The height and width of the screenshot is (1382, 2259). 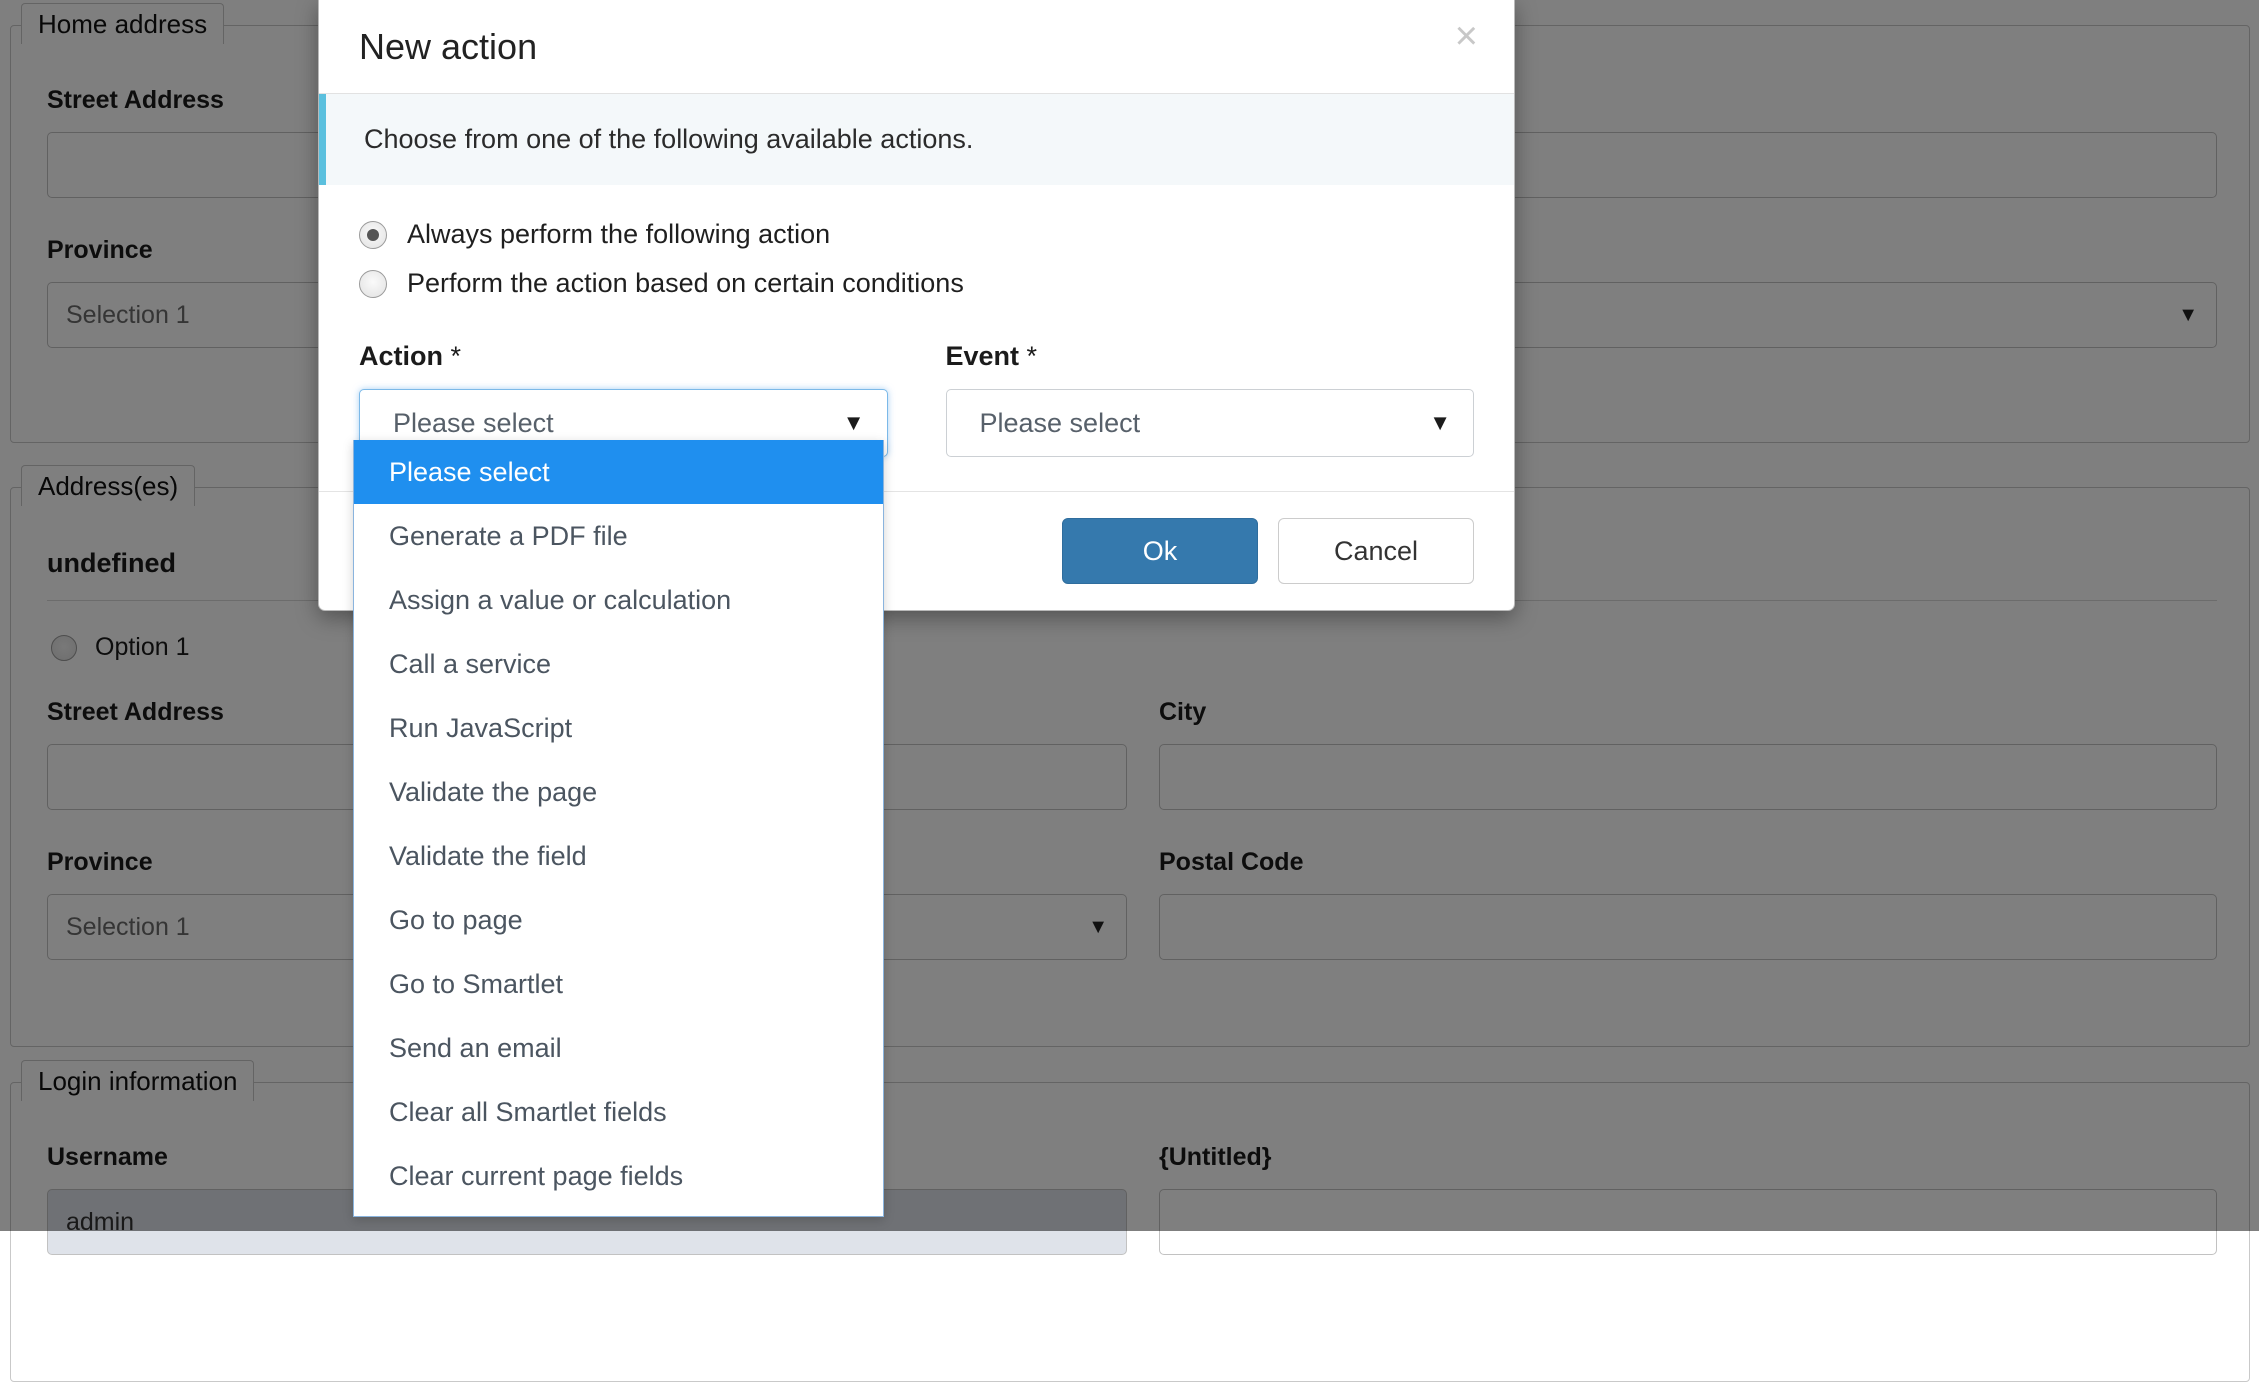 I want to click on select-action-value: Please select, so click(x=473, y=423).